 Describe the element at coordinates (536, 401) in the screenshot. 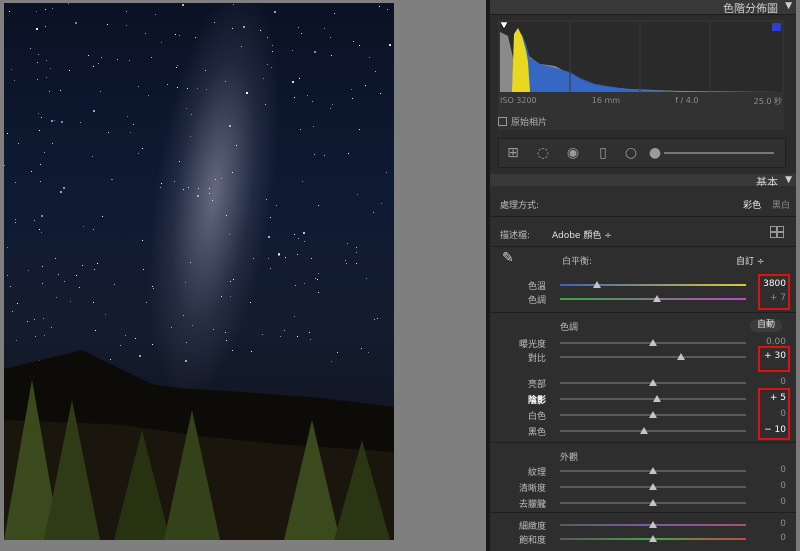

I see `slider-label: 陰影` at that location.